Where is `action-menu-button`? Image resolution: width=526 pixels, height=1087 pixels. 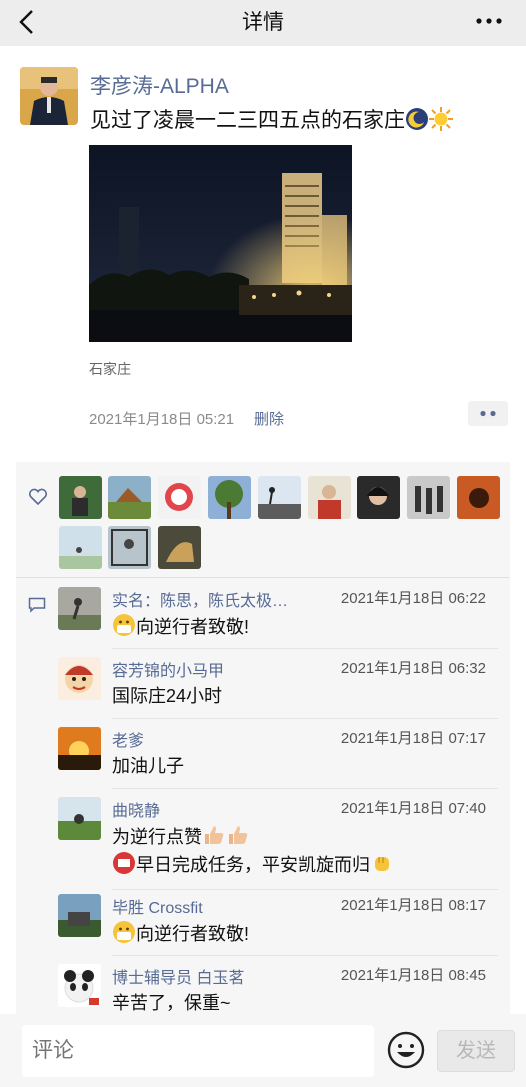 action-menu-button is located at coordinates (488, 413).